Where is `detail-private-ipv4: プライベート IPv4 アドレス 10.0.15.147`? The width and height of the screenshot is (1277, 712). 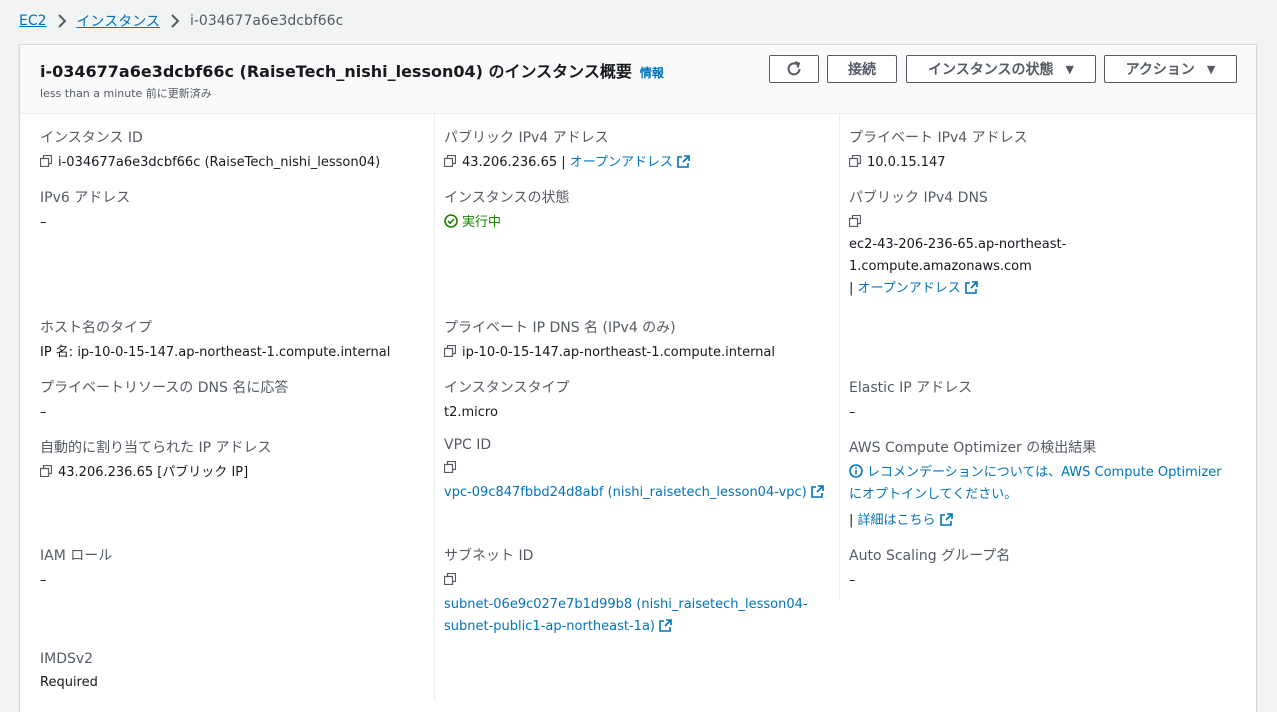 detail-private-ipv4: プライベート IPv4 アドレス 10.0.15.147 is located at coordinates (938, 150).